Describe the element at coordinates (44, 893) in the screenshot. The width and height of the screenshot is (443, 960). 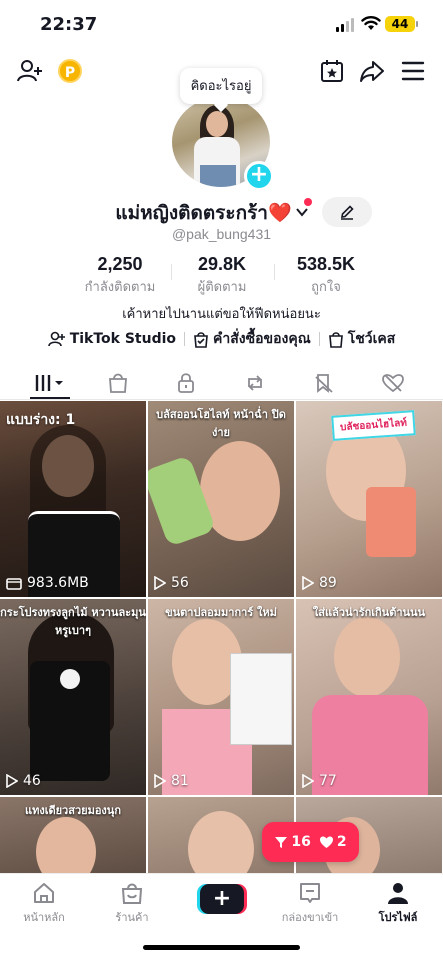
I see `home-icon` at that location.